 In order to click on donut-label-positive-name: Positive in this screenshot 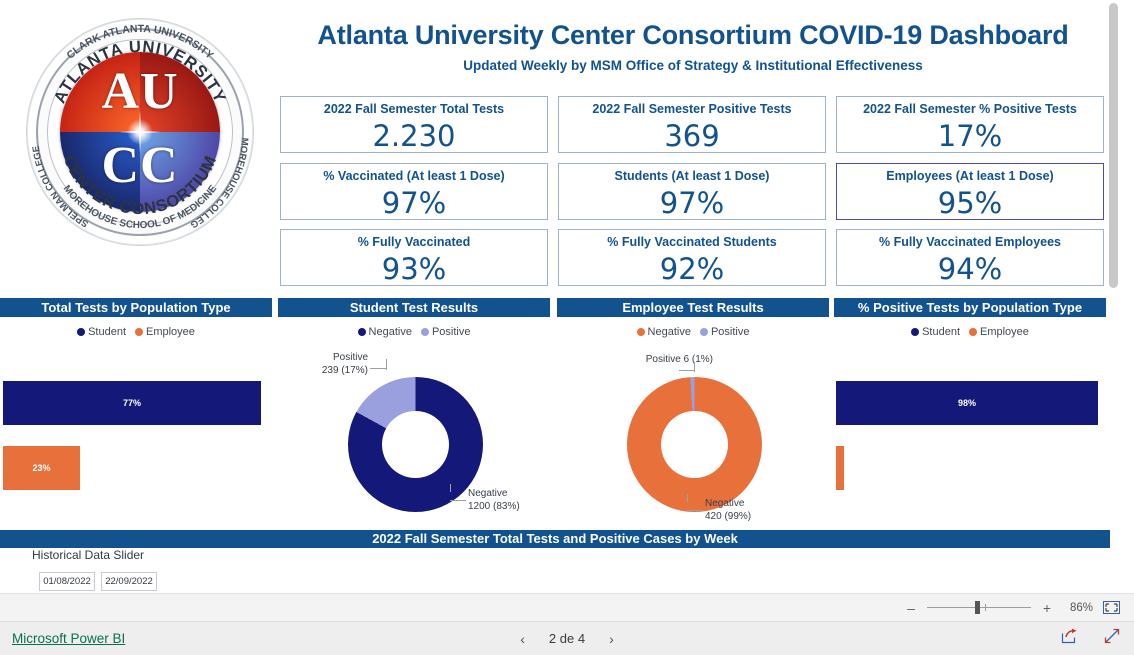, I will do `click(350, 357)`.